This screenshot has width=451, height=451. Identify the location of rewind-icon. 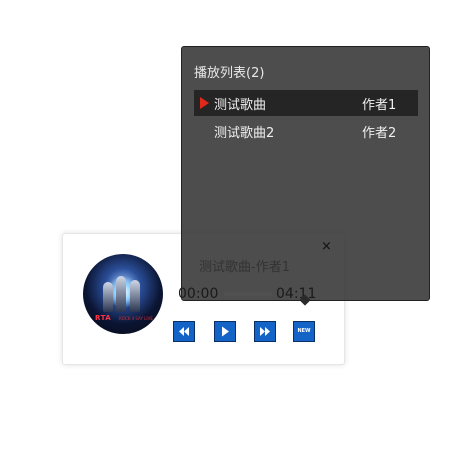
(184, 331).